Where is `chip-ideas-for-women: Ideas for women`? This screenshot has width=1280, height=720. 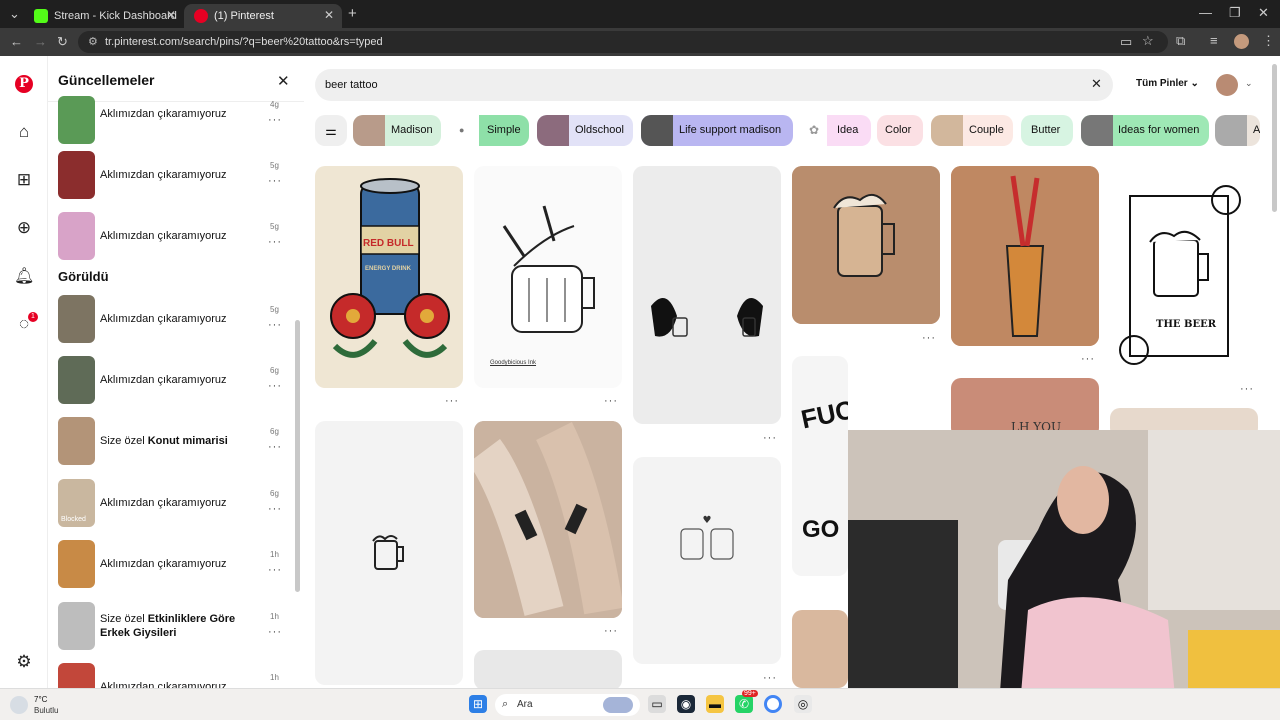 chip-ideas-for-women: Ideas for women is located at coordinates (1145, 130).